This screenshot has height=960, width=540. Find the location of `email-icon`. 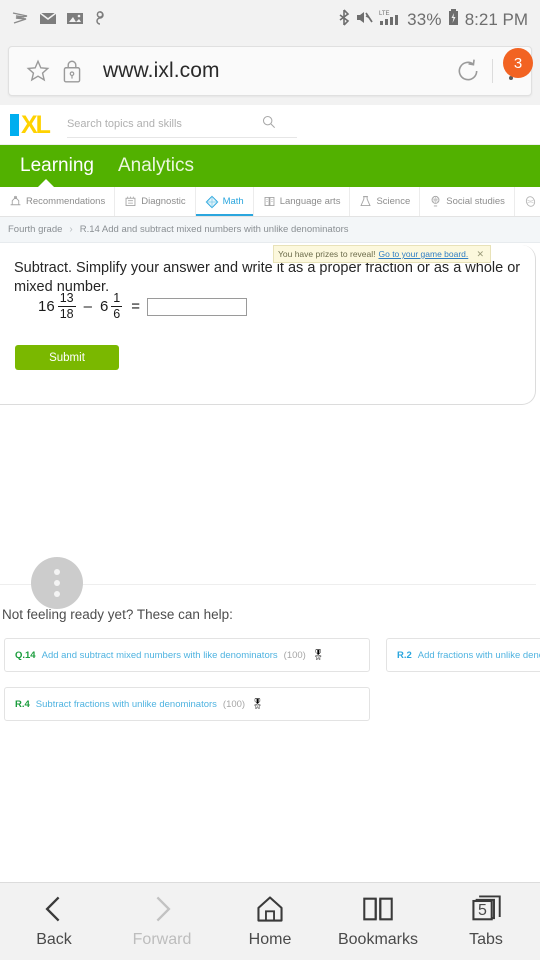

email-icon is located at coordinates (48, 20).